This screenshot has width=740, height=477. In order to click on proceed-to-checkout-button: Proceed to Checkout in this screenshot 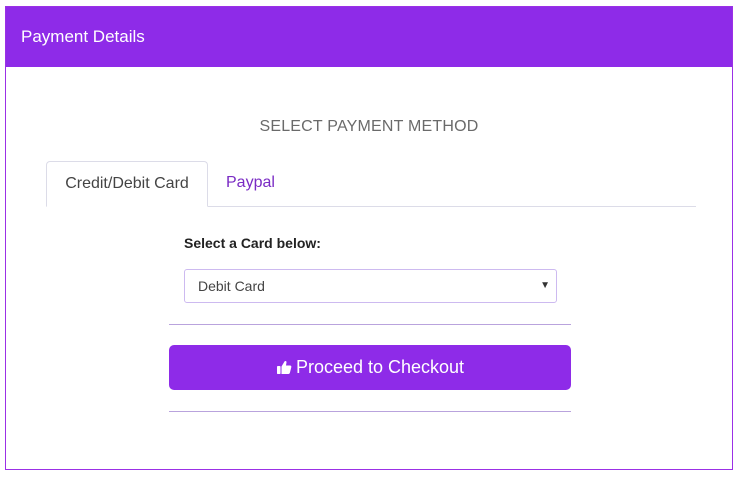, I will do `click(370, 367)`.